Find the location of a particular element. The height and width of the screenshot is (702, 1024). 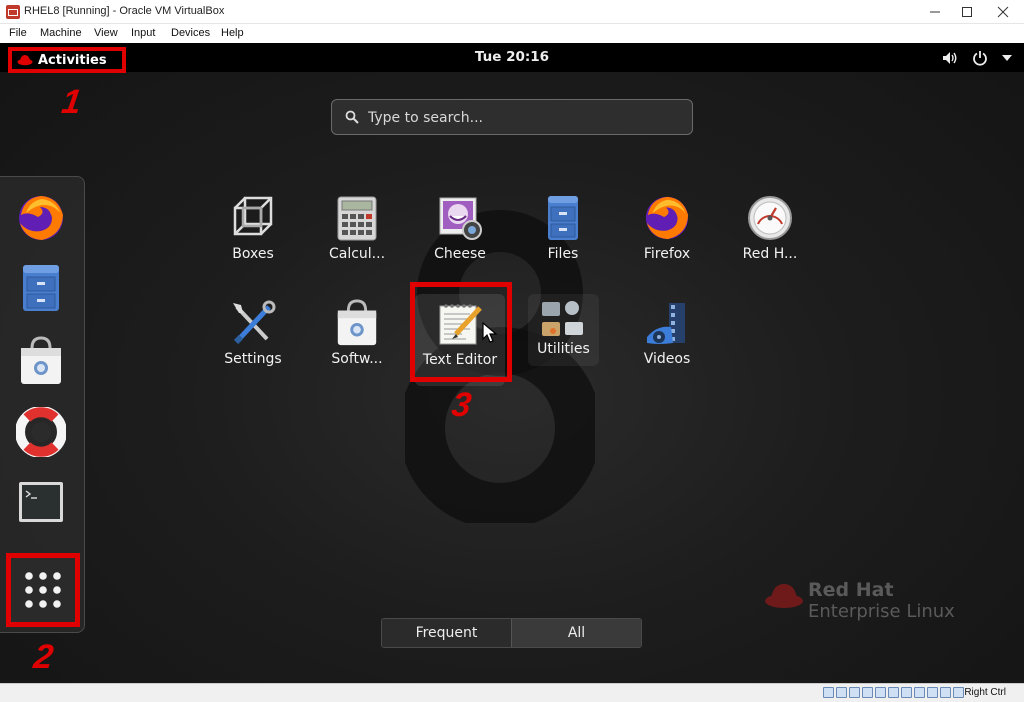

maximize-button is located at coordinates (967, 12).